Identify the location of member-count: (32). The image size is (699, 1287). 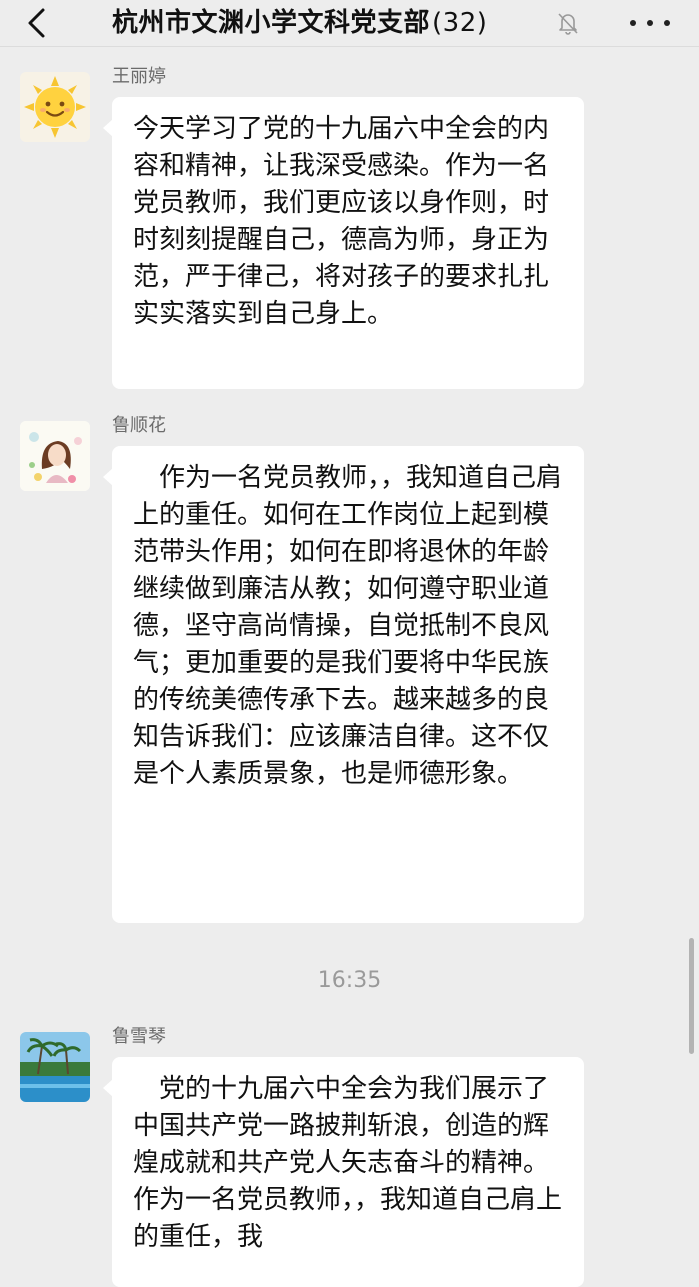
(460, 23).